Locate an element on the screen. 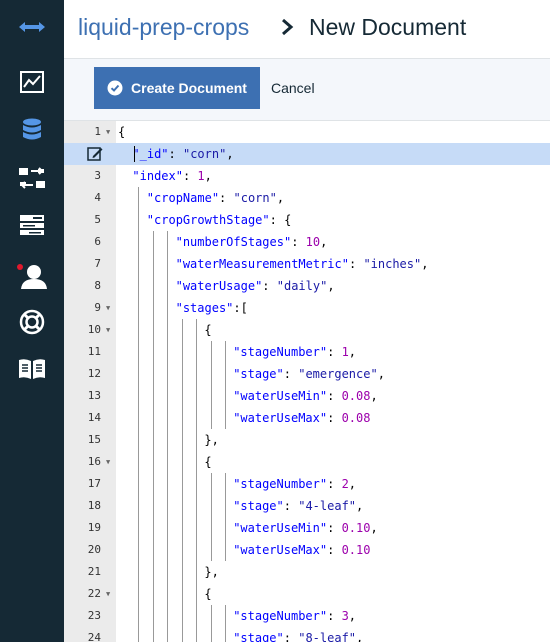 Image resolution: width=550 pixels, height=642 pixels. code-line: 22 ▼ { is located at coordinates (307, 594).